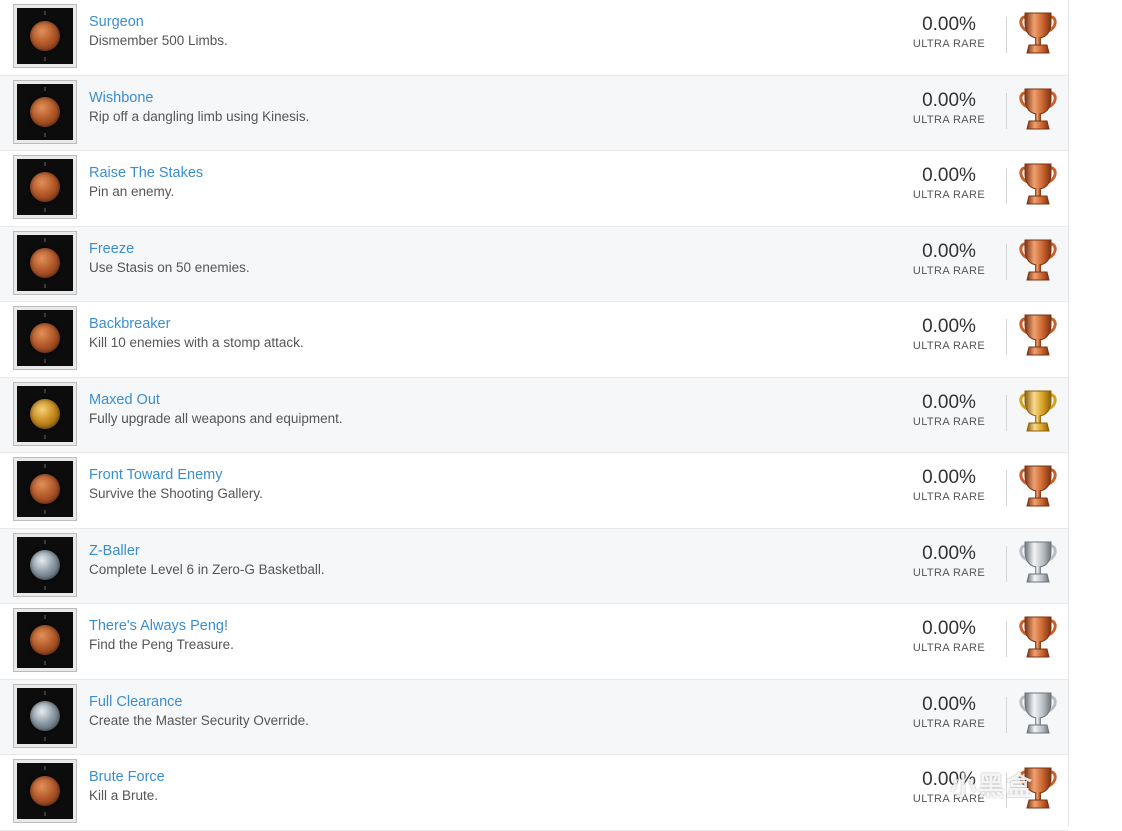 Image resolution: width=1122 pixels, height=831 pixels. What do you see at coordinates (146, 173) in the screenshot?
I see `trophy-title-link: Raise The Stakes` at bounding box center [146, 173].